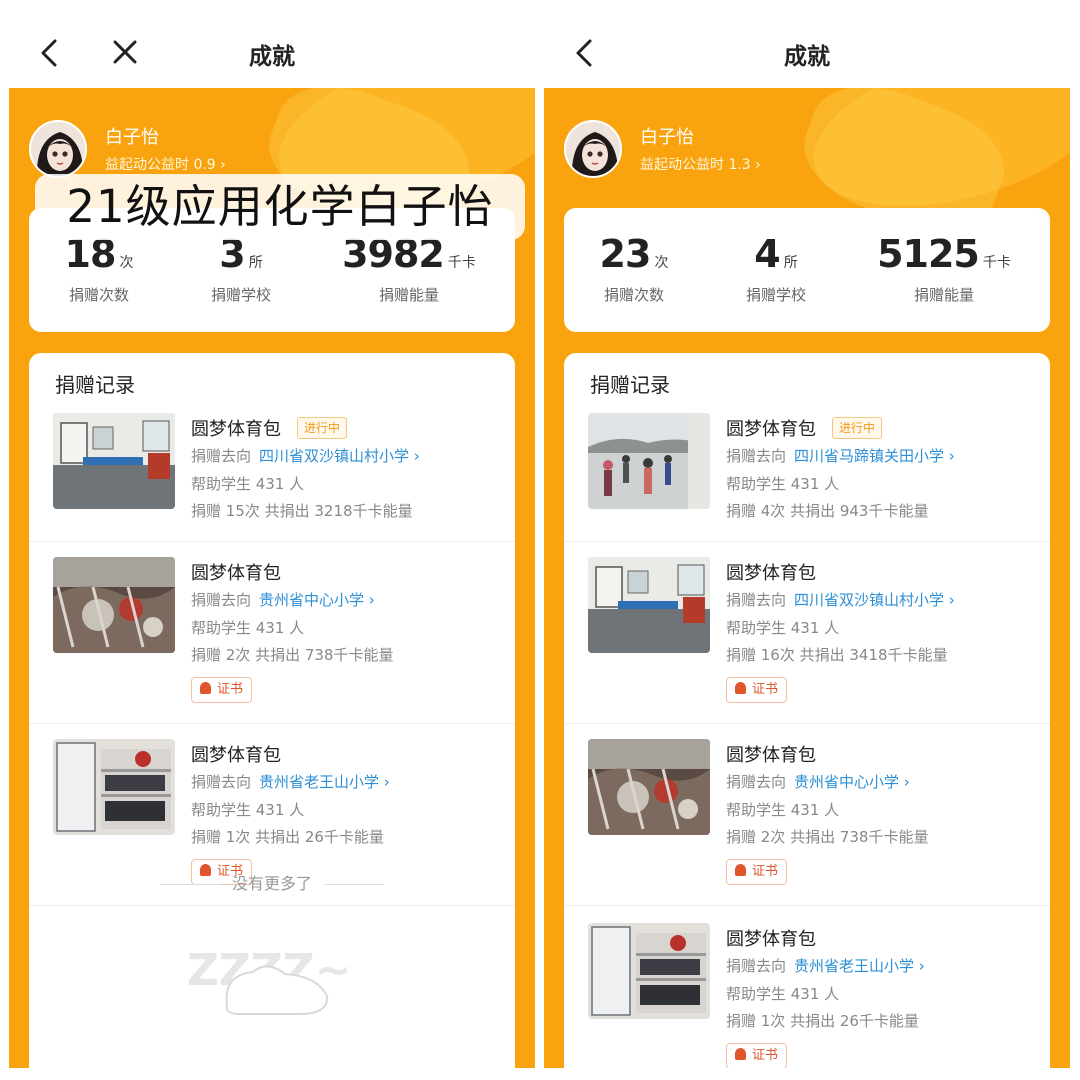 This screenshot has width=1080, height=1080. Describe the element at coordinates (95, 385) in the screenshot. I see `records-title: 捐赠记录` at that location.